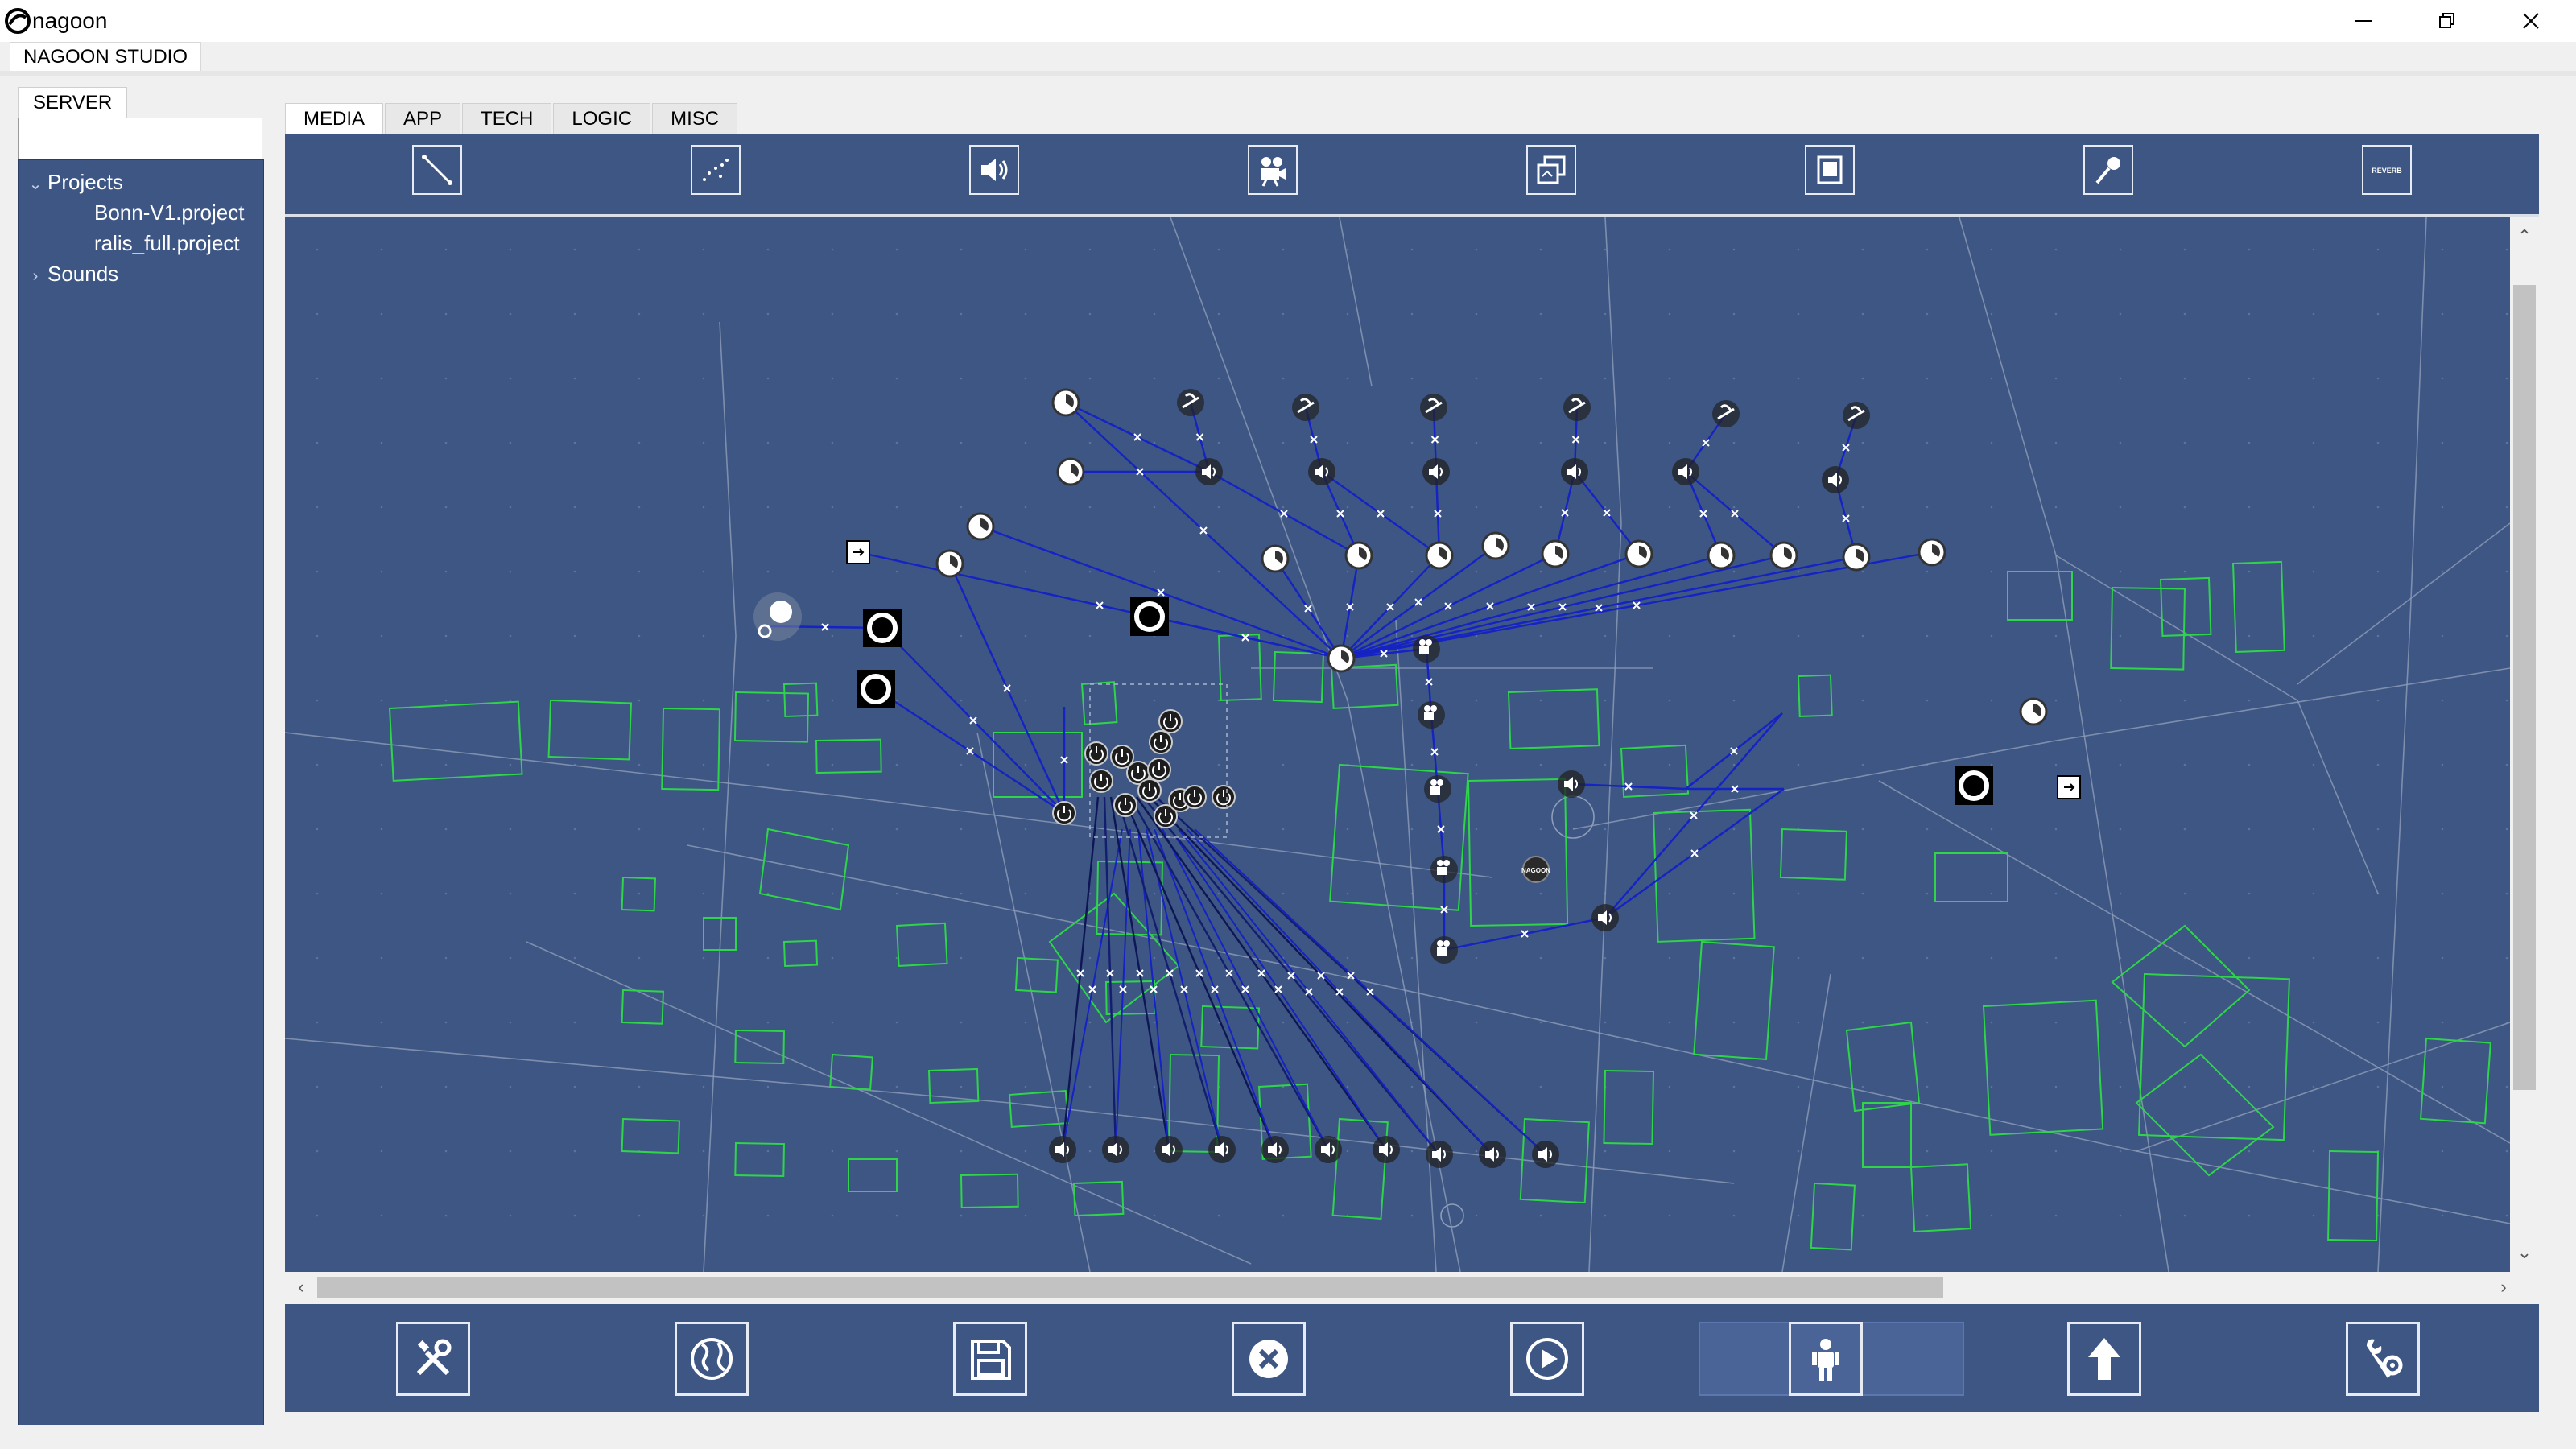  I want to click on vertical-scroll-thumb, so click(2524, 687).